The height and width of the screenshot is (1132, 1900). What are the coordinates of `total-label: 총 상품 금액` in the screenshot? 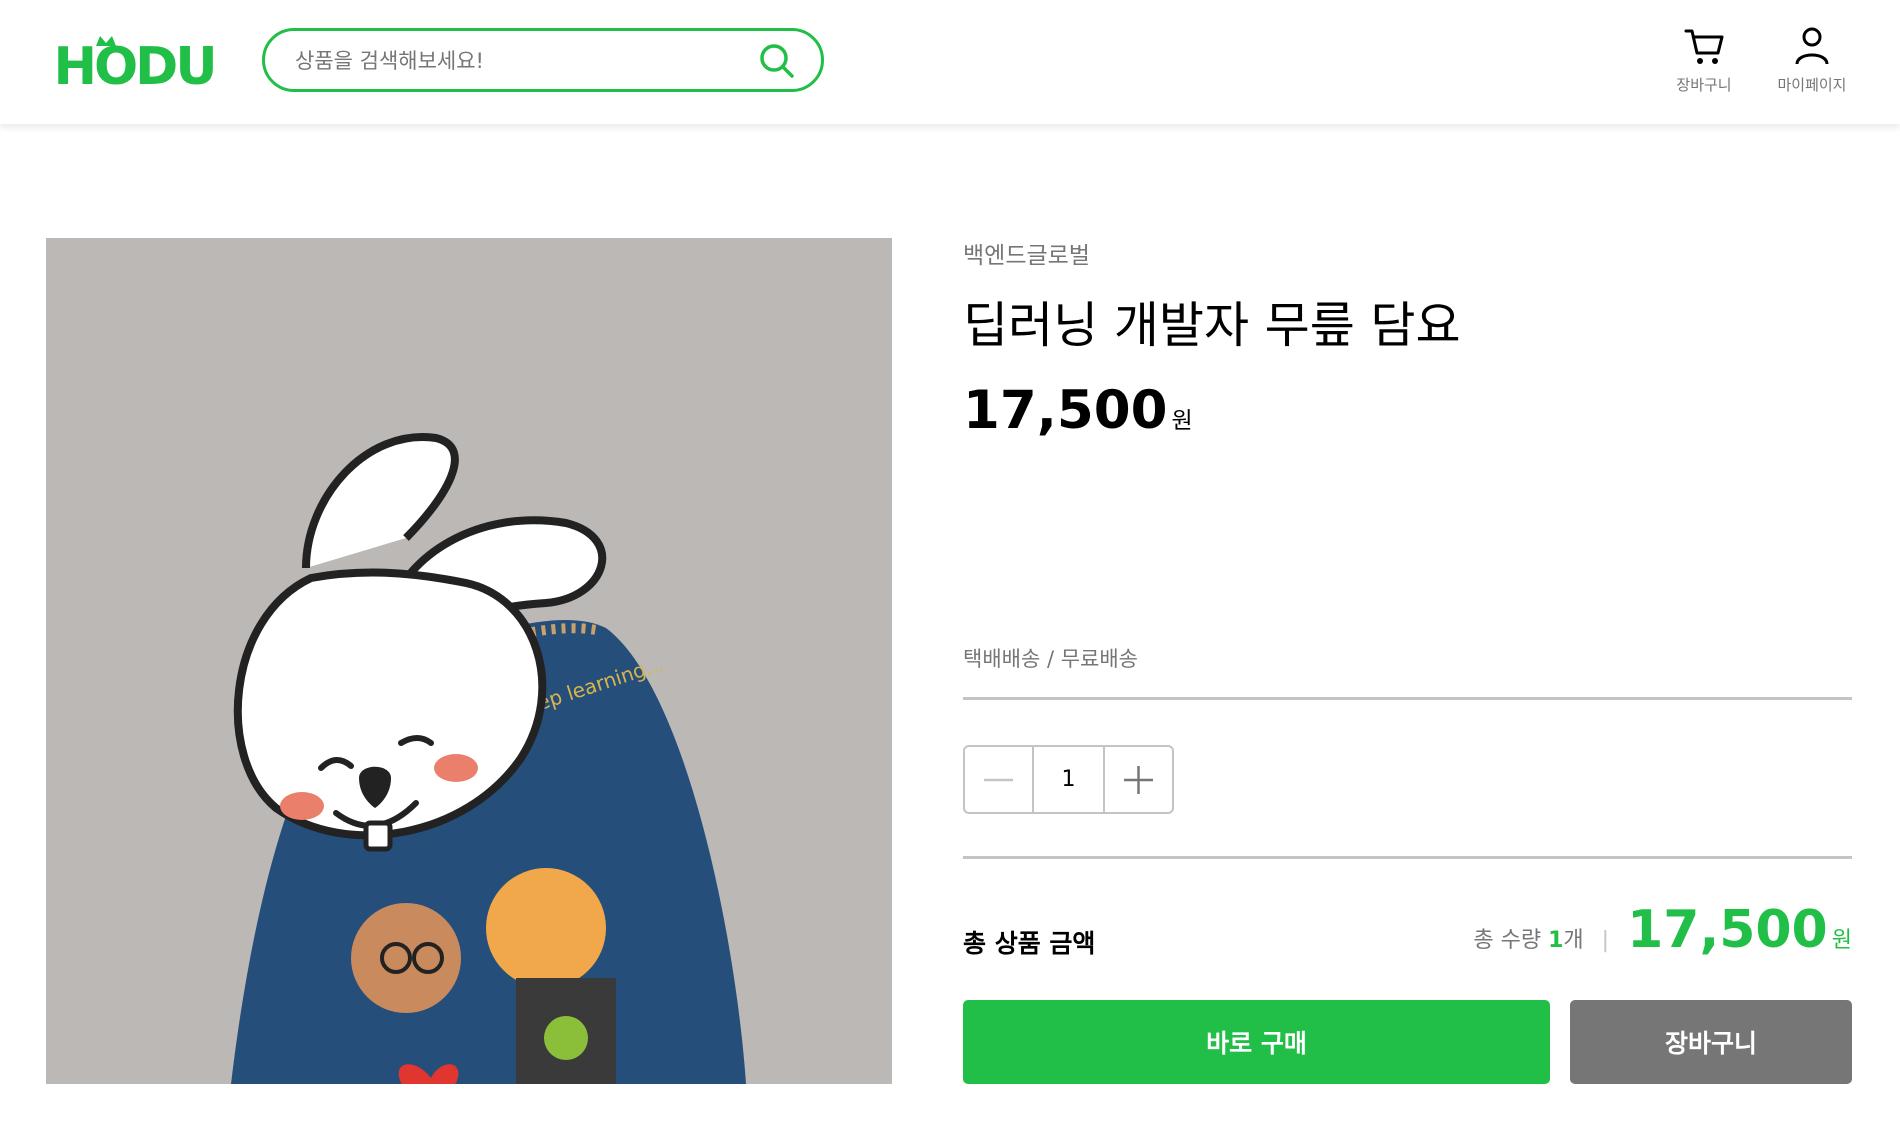 It's located at (1029, 943).